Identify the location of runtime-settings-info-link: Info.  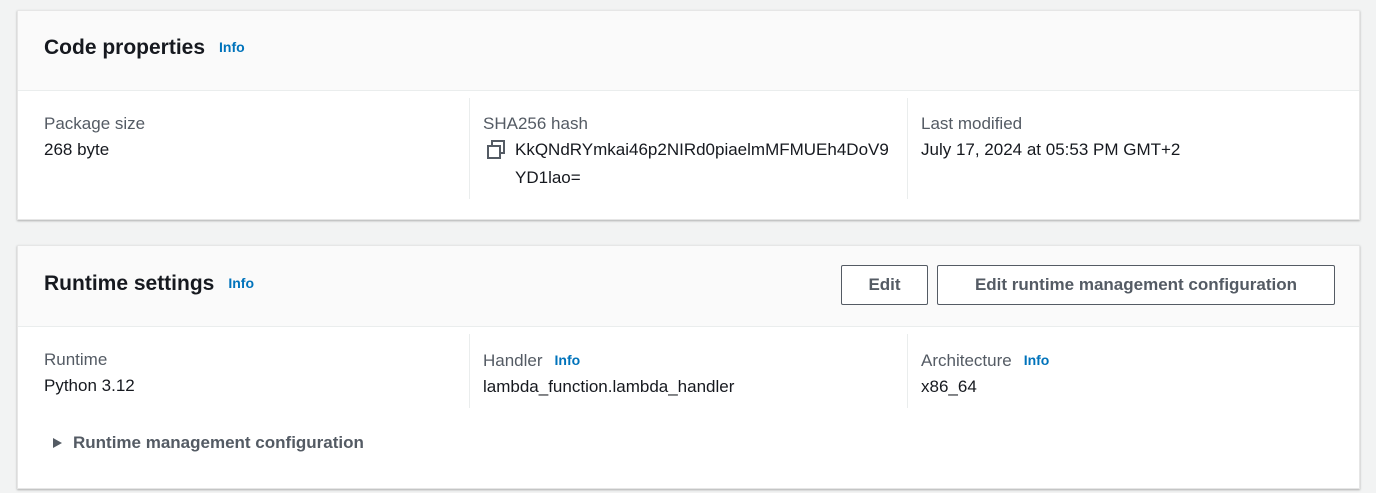
(241, 283).